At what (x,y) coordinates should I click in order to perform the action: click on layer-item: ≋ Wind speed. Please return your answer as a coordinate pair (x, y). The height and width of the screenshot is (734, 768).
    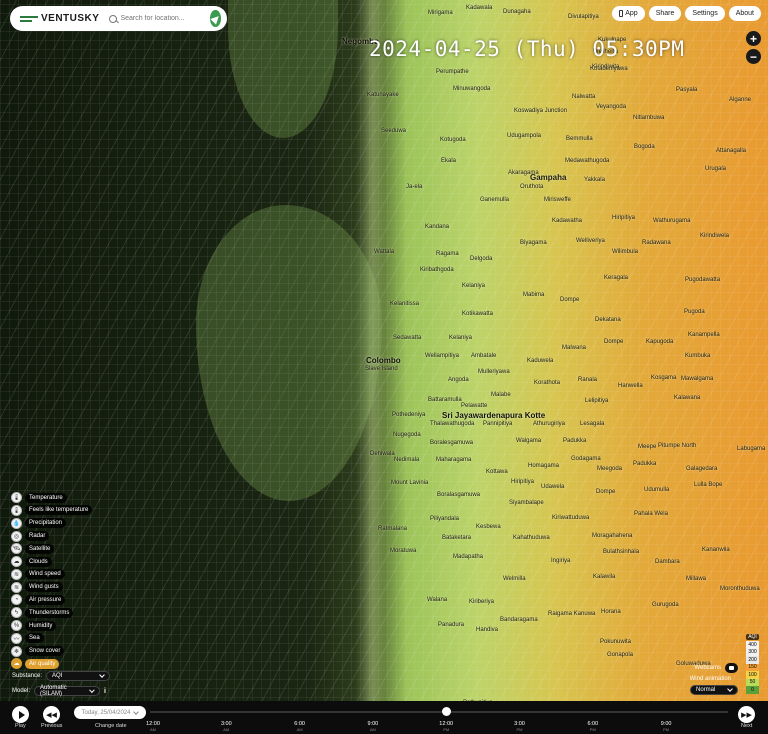
    Looking at the image, I should click on (51, 574).